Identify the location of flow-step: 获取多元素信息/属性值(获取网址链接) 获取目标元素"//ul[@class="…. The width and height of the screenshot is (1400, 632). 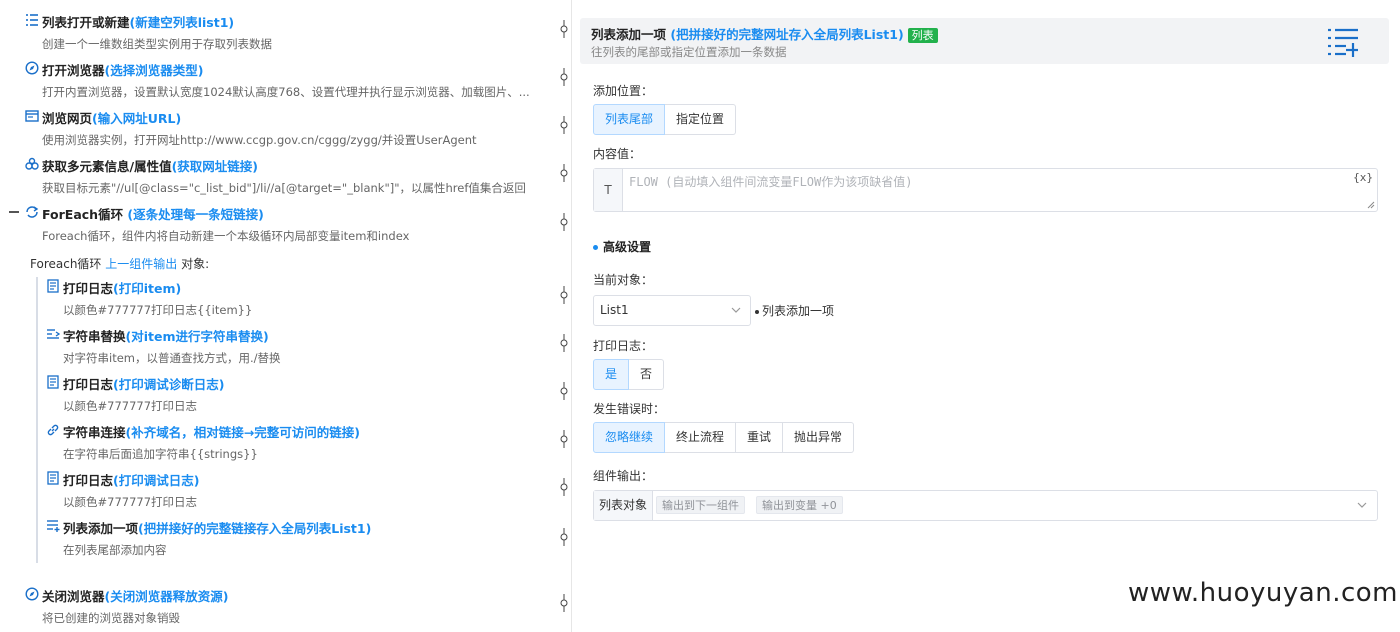
(286, 178).